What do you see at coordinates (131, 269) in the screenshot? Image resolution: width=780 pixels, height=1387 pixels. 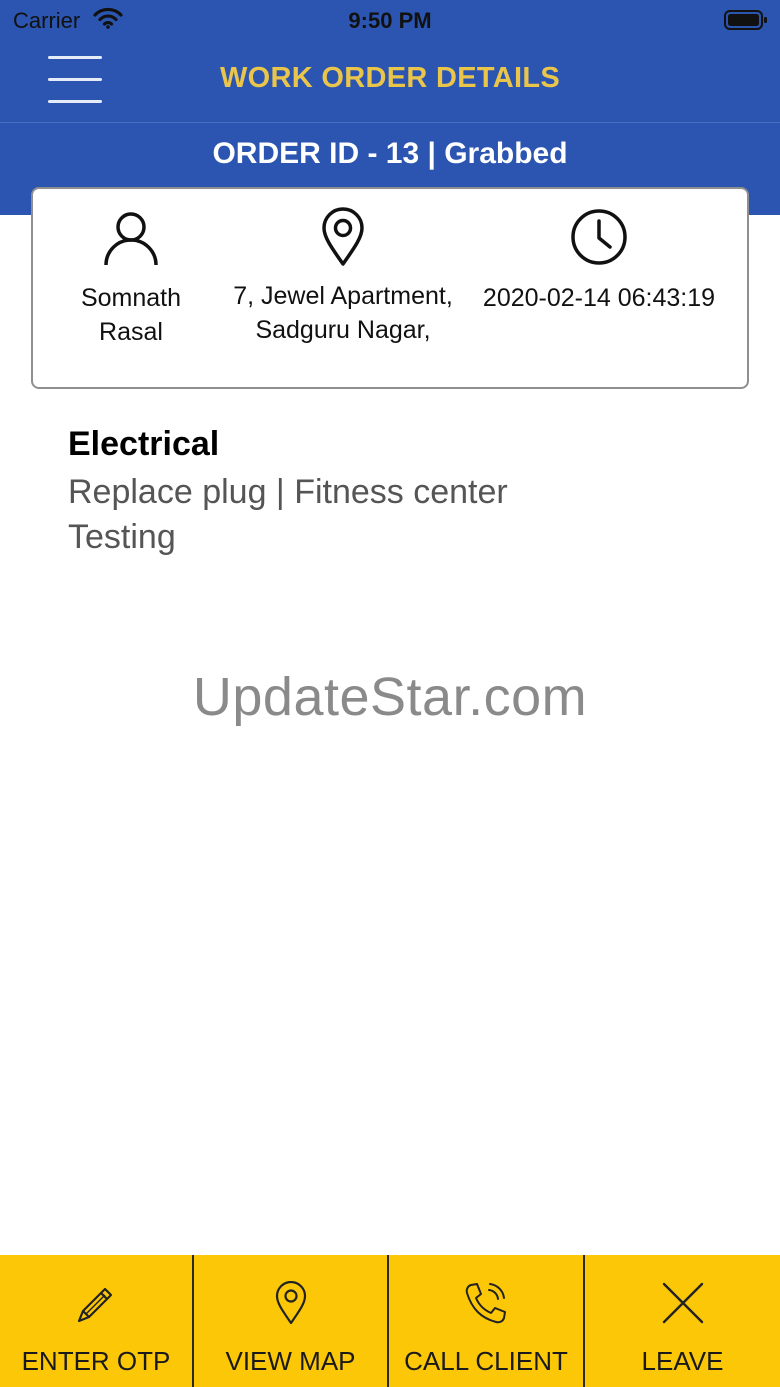 I see `client-info: Somnath Rasal` at bounding box center [131, 269].